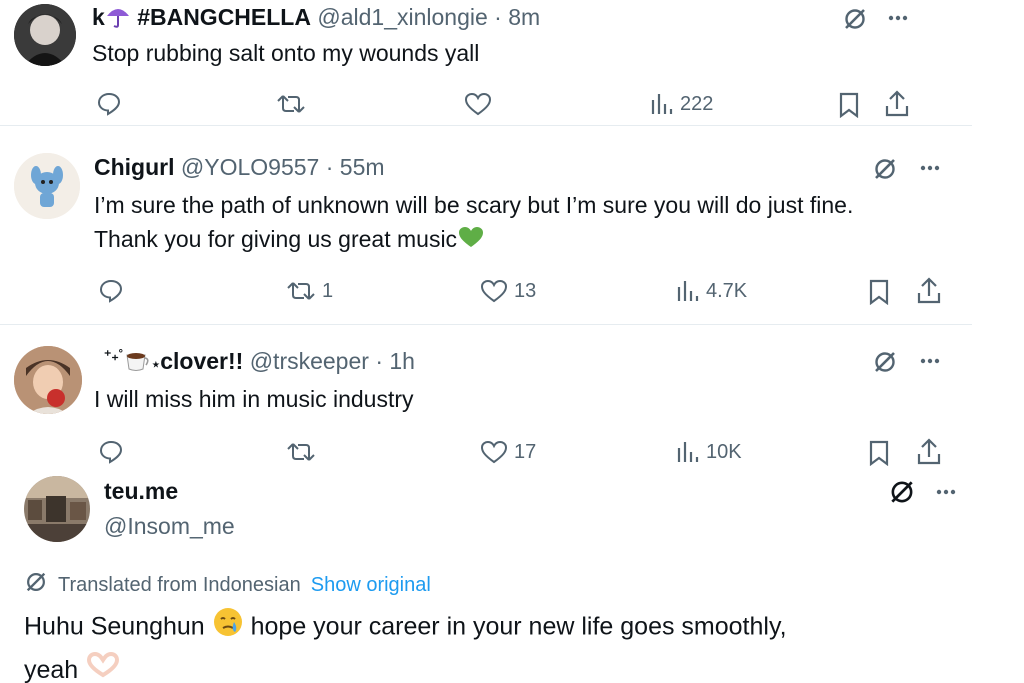 The width and height of the screenshot is (1024, 683). I want to click on heart-hands-emoji-icon, so click(103, 667).